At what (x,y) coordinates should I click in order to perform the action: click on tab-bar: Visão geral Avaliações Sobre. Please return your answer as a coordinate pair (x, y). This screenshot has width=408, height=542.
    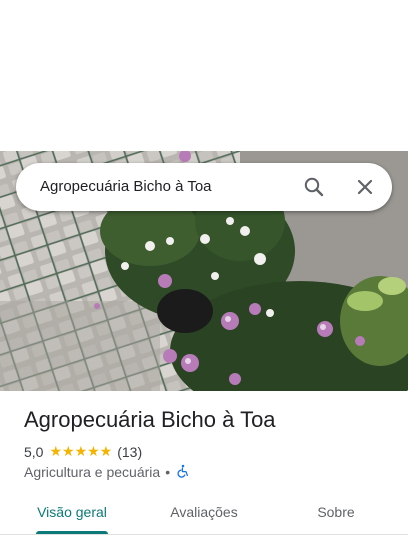
    Looking at the image, I should click on (204, 517).